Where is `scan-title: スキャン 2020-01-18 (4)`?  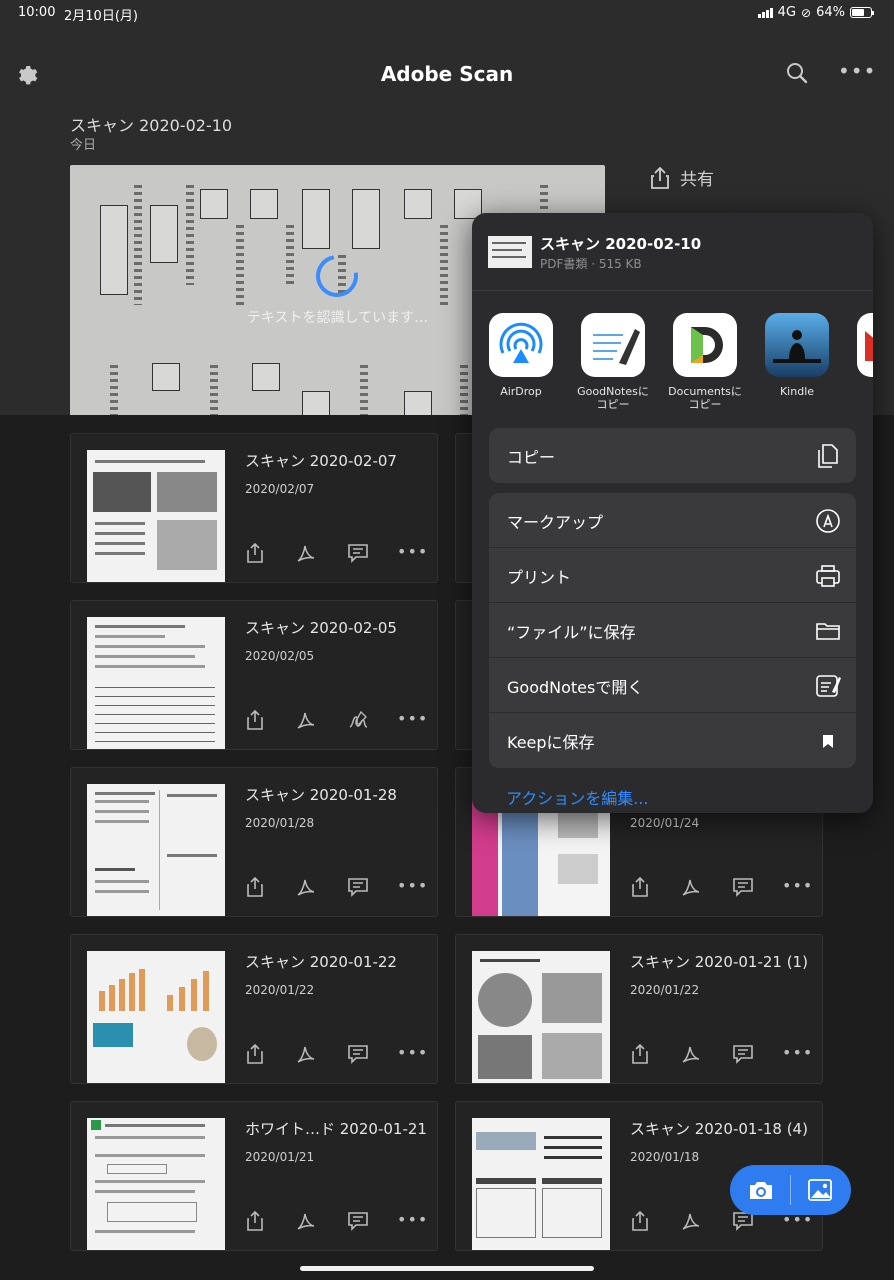
scan-title: スキャン 2020-01-18 (4) is located at coordinates (719, 1129).